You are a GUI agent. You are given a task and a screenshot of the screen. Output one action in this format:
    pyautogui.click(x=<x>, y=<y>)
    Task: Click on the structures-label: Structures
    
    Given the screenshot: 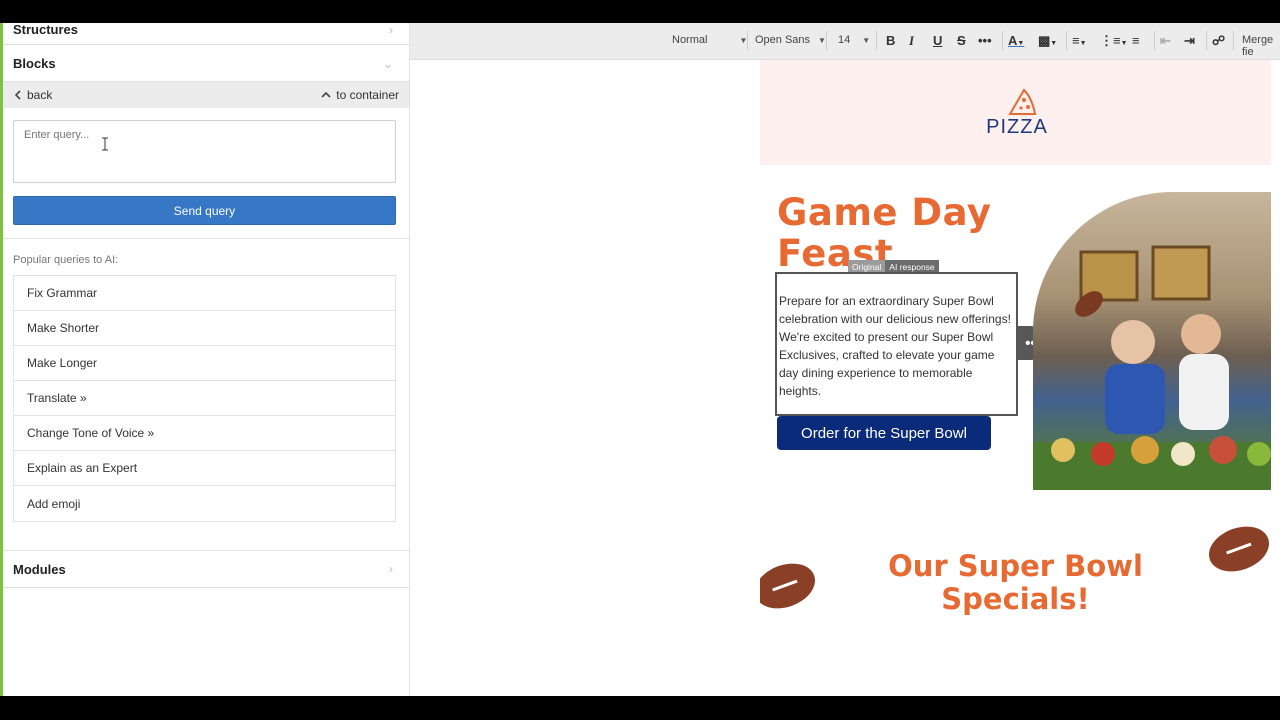 What is the action you would take?
    pyautogui.click(x=46, y=30)
    